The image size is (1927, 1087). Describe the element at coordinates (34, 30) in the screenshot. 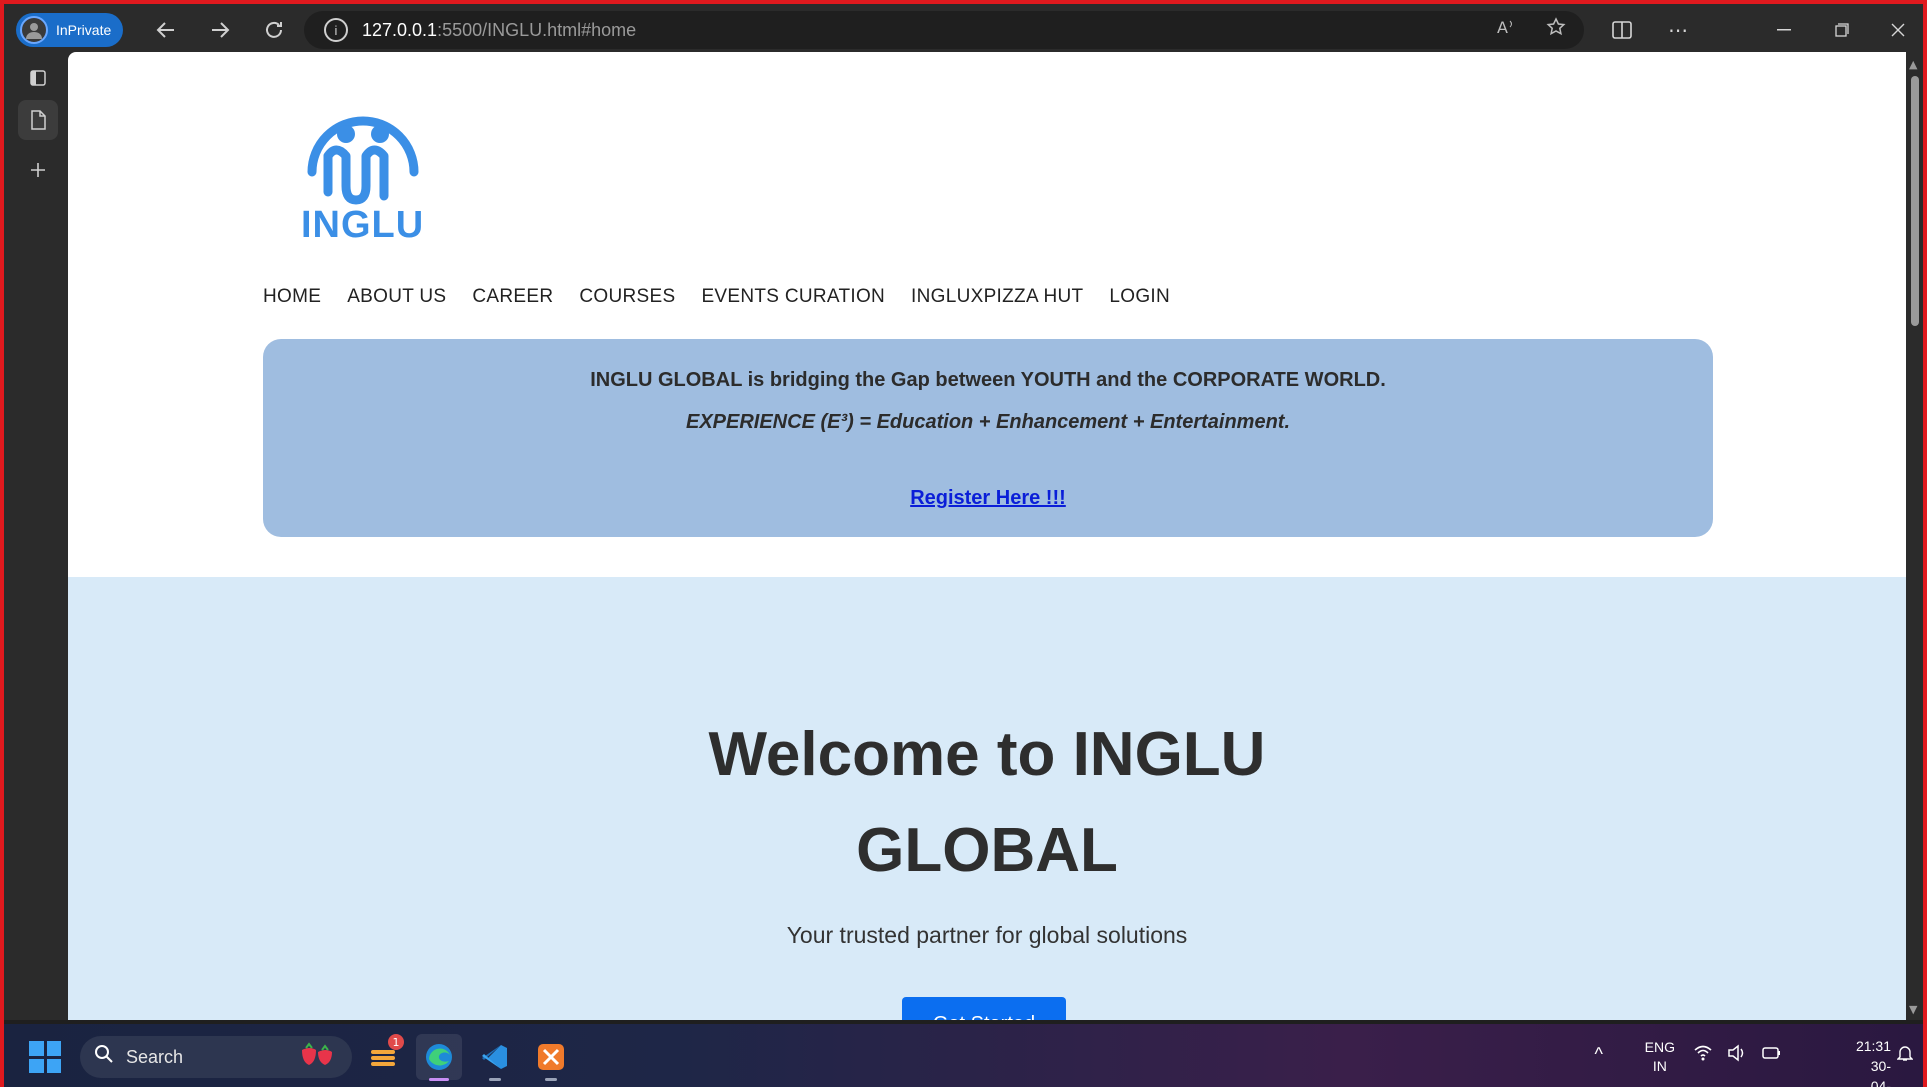

I see `profile-avatar-icon` at that location.